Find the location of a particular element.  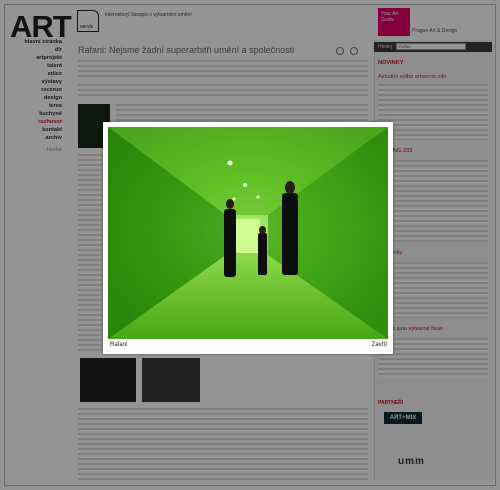

person-left-head is located at coordinates (230, 204).